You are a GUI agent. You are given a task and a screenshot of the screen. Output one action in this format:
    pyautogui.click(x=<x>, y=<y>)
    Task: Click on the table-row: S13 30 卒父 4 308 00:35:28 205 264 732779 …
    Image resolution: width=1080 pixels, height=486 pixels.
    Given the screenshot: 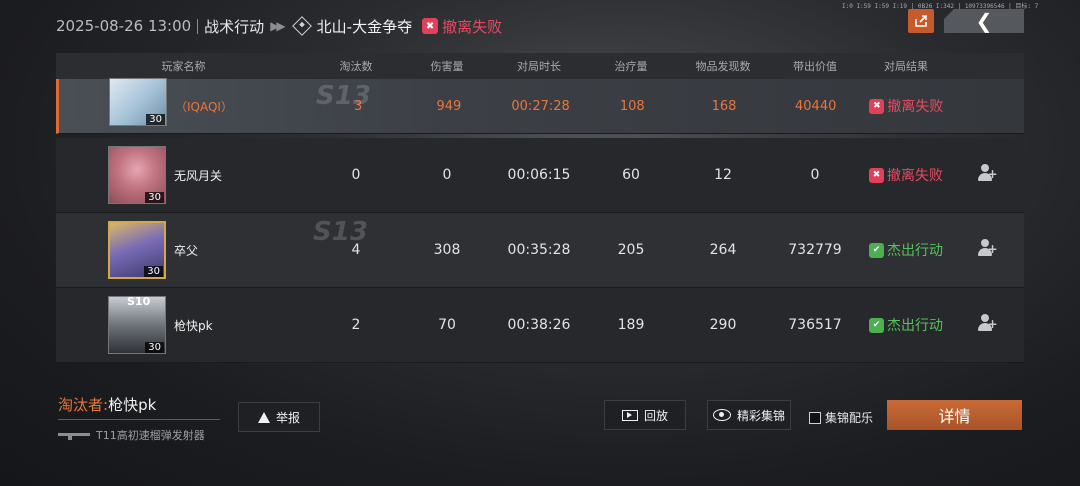 What is the action you would take?
    pyautogui.click(x=540, y=250)
    